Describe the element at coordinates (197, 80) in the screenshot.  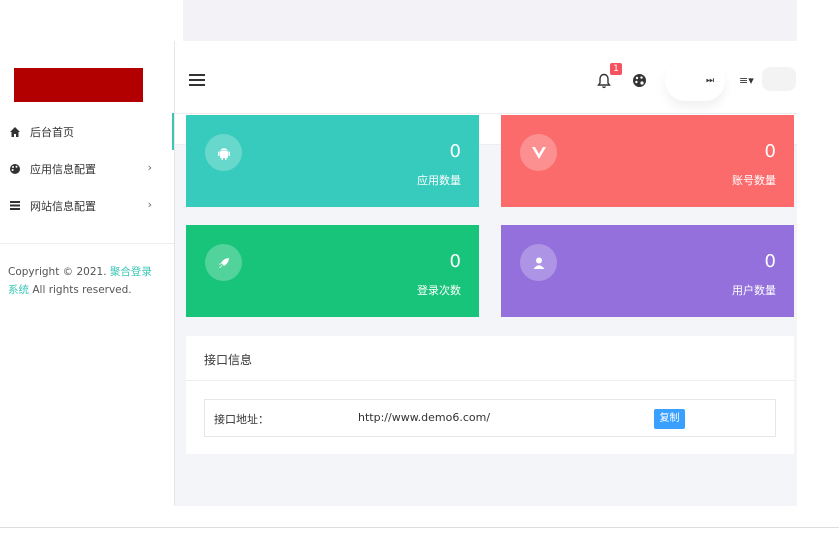
I see `hamburger-icon` at that location.